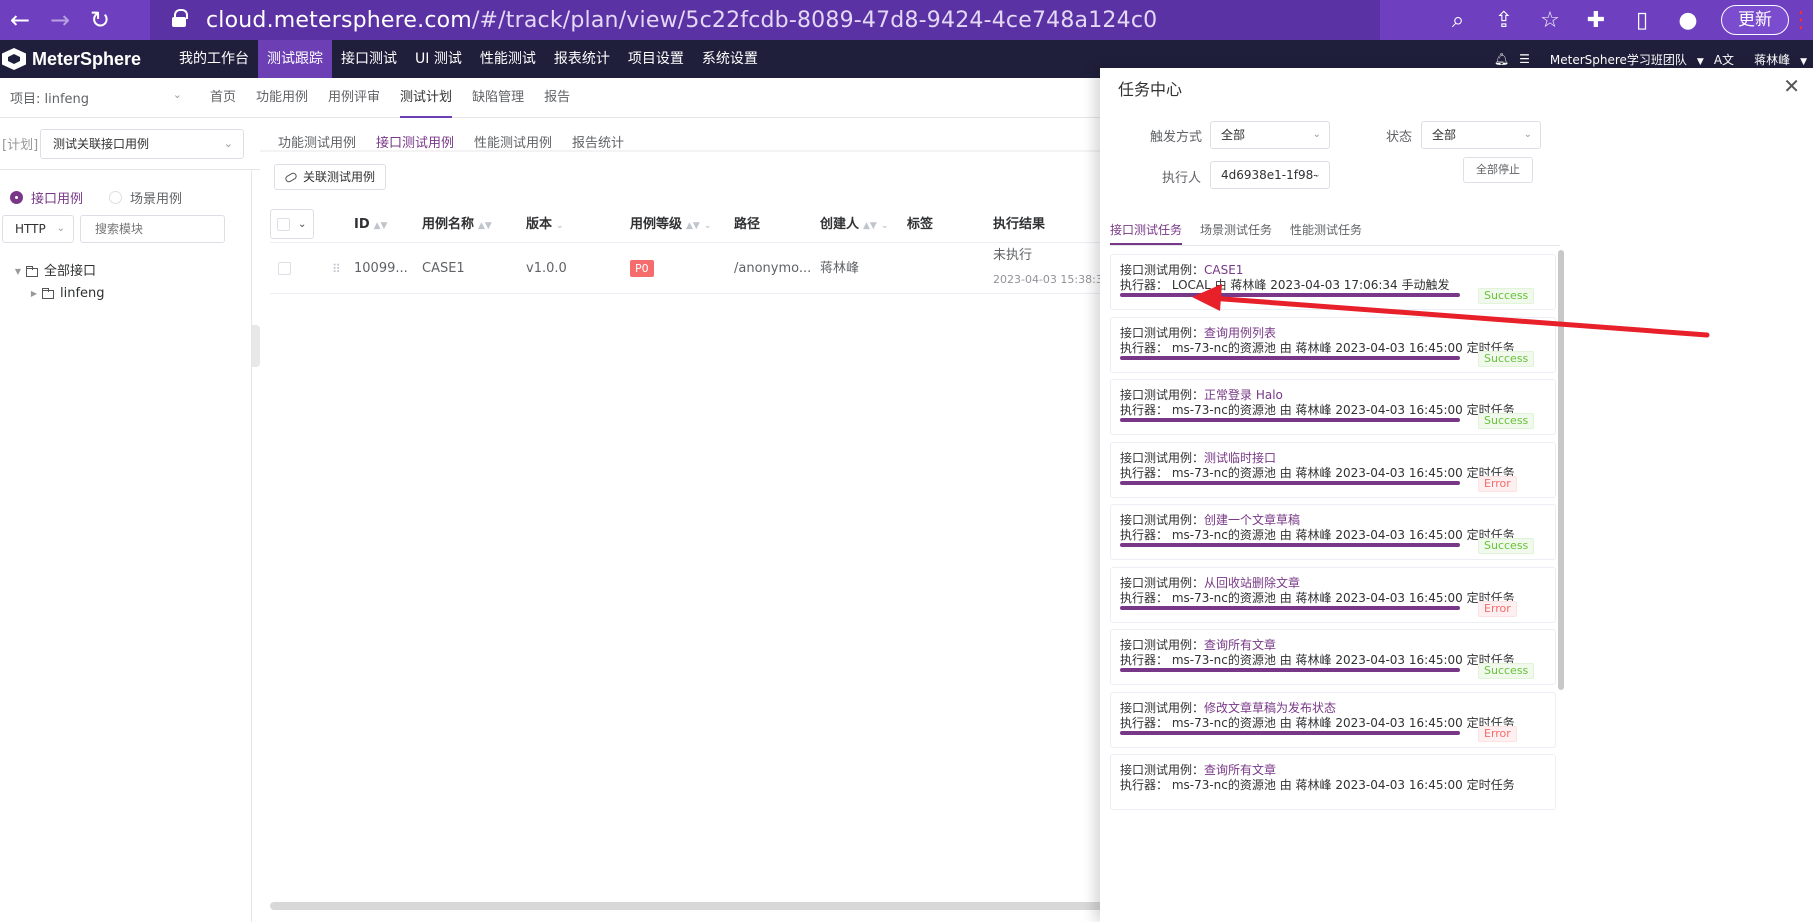 The image size is (1813, 922). Describe the element at coordinates (1019, 224) in the screenshot. I see `col-result: 执行结果` at that location.